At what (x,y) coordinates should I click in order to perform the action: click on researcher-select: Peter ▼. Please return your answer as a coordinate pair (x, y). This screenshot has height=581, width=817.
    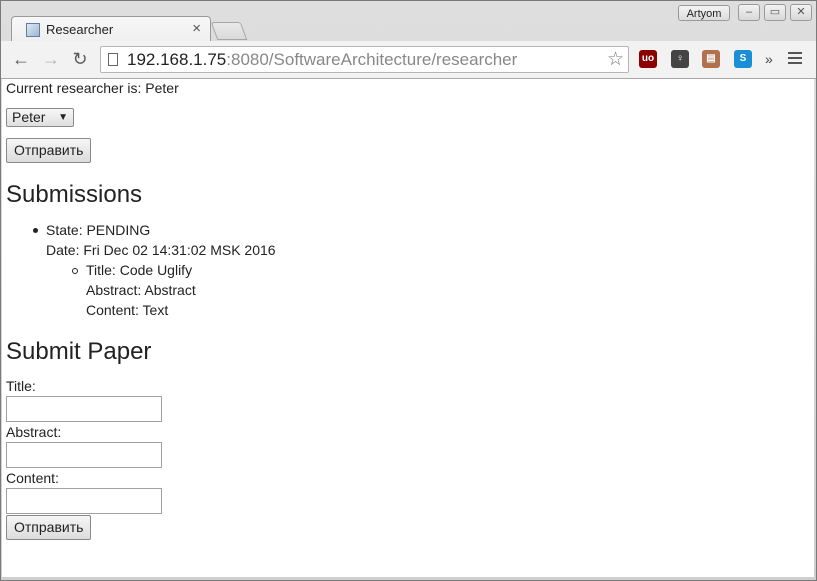
    Looking at the image, I should click on (40, 117).